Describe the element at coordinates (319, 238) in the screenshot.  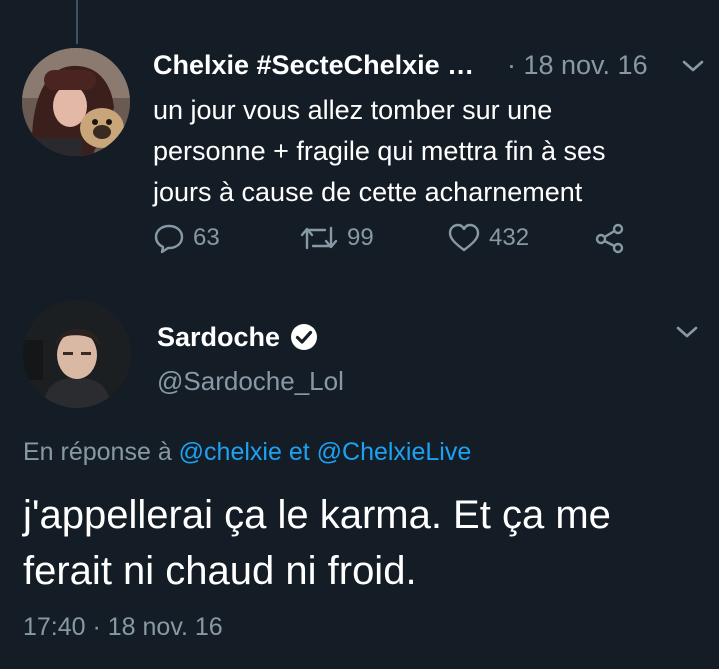
I see `retweet-icon` at that location.